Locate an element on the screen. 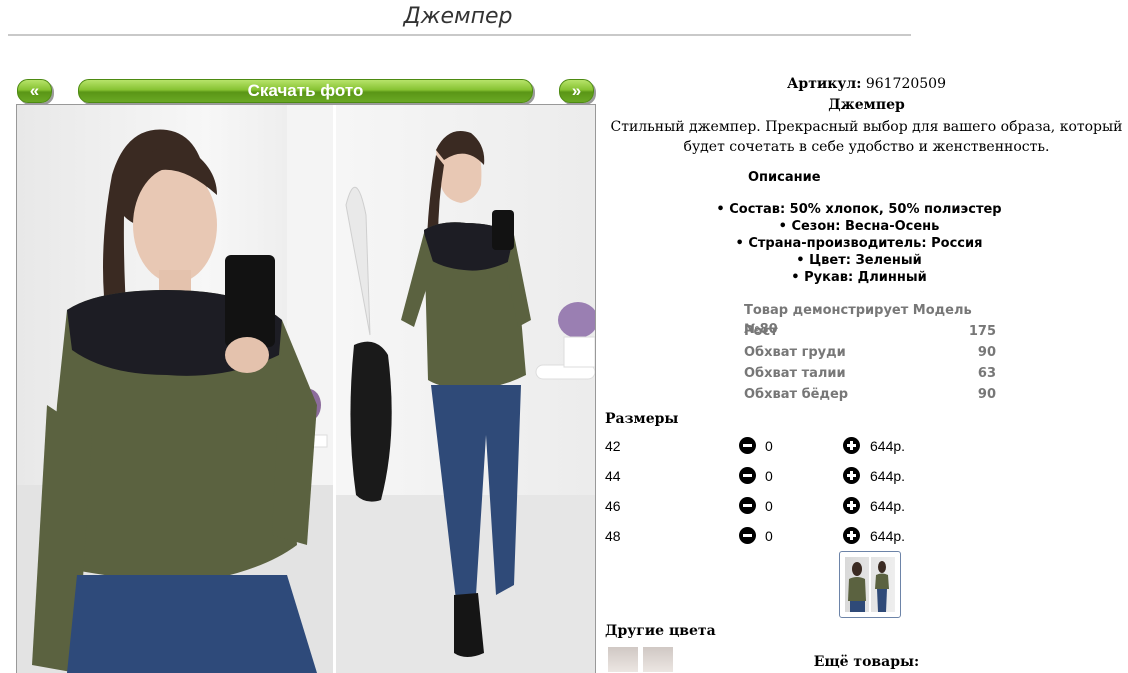 Image resolution: width=1128 pixels, height=673 pixels. size-row: 48 0 644р. is located at coordinates (765, 537).